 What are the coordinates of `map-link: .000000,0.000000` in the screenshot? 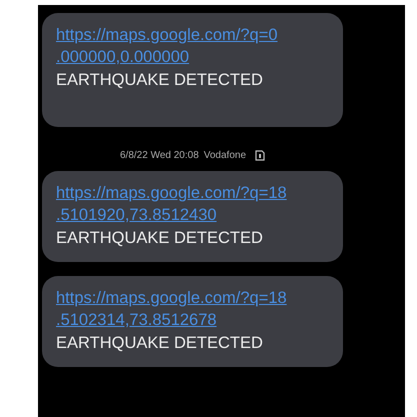 It's located at (123, 57).